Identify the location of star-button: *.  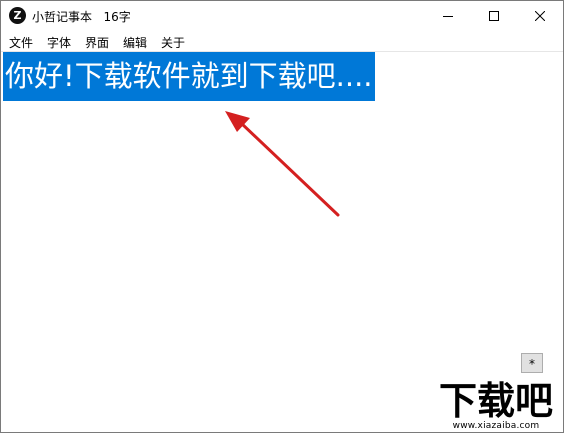
(532, 363).